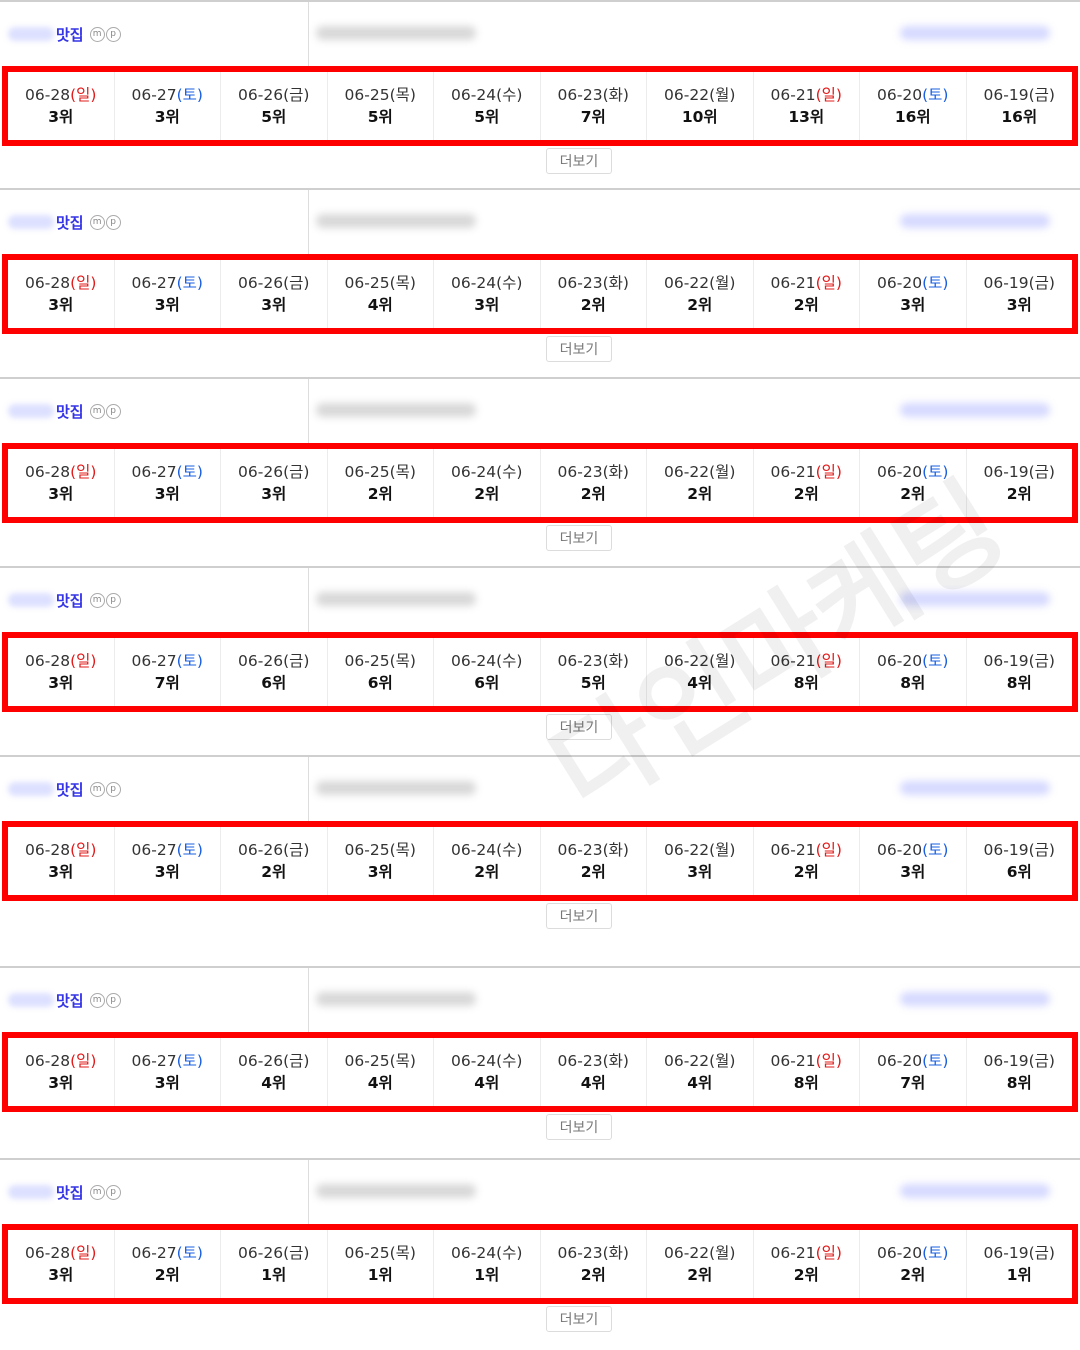 This screenshot has width=1080, height=1350. Describe the element at coordinates (593, 850) in the screenshot. I see `date-label: 06-23(화)` at that location.